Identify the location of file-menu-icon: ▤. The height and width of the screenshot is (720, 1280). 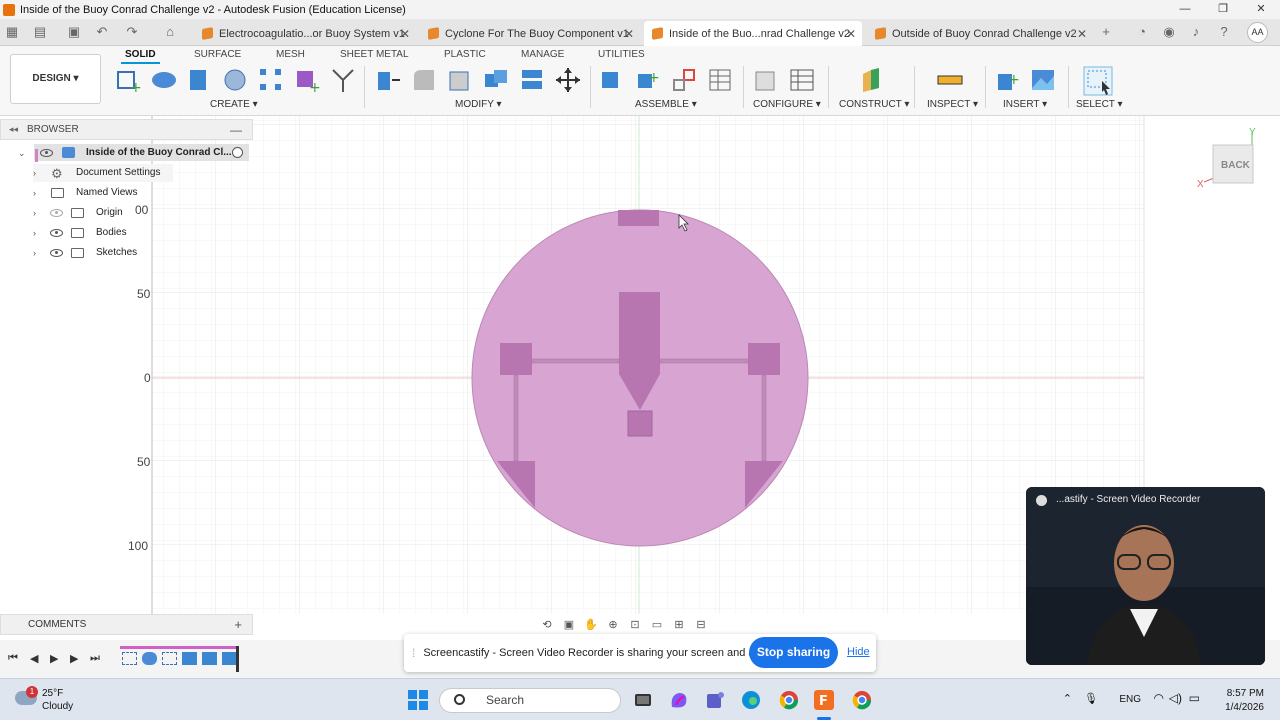
(40, 32).